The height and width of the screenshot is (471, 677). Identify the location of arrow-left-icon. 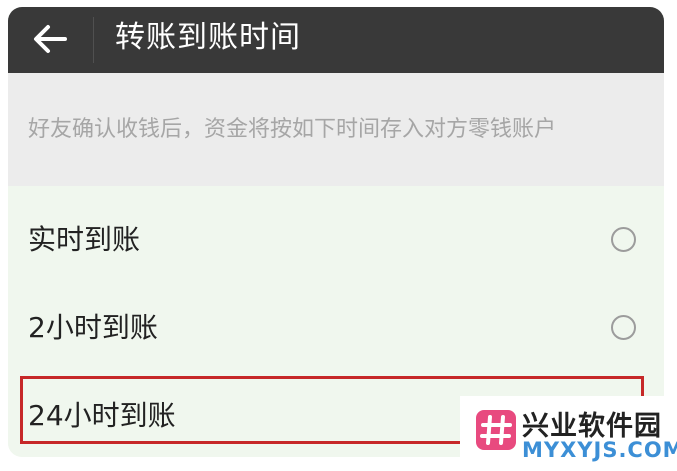
(50, 39).